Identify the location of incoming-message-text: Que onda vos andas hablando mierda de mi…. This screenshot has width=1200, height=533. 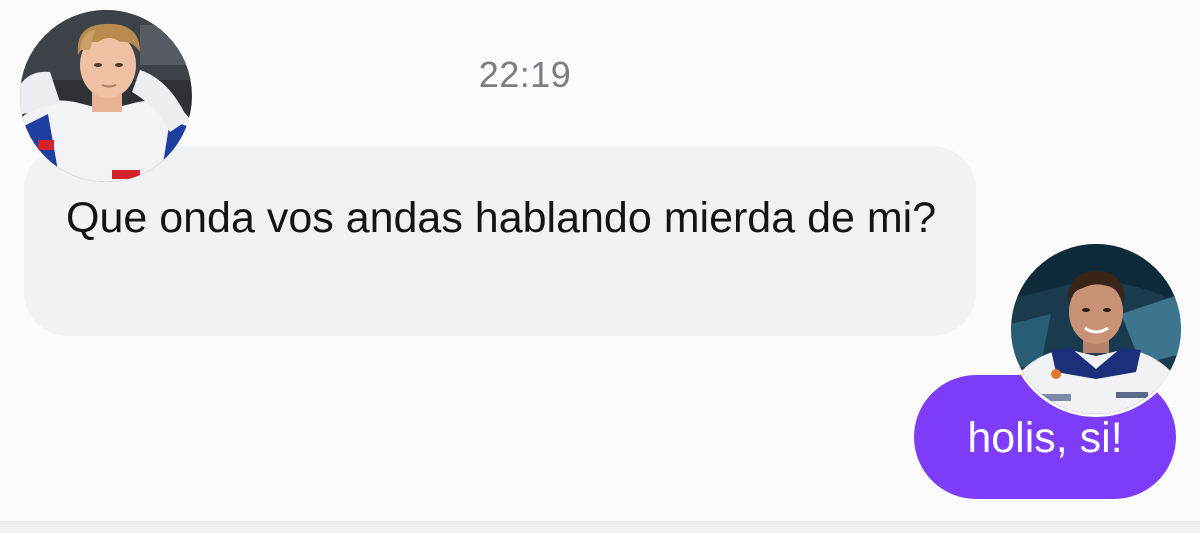
(501, 218).